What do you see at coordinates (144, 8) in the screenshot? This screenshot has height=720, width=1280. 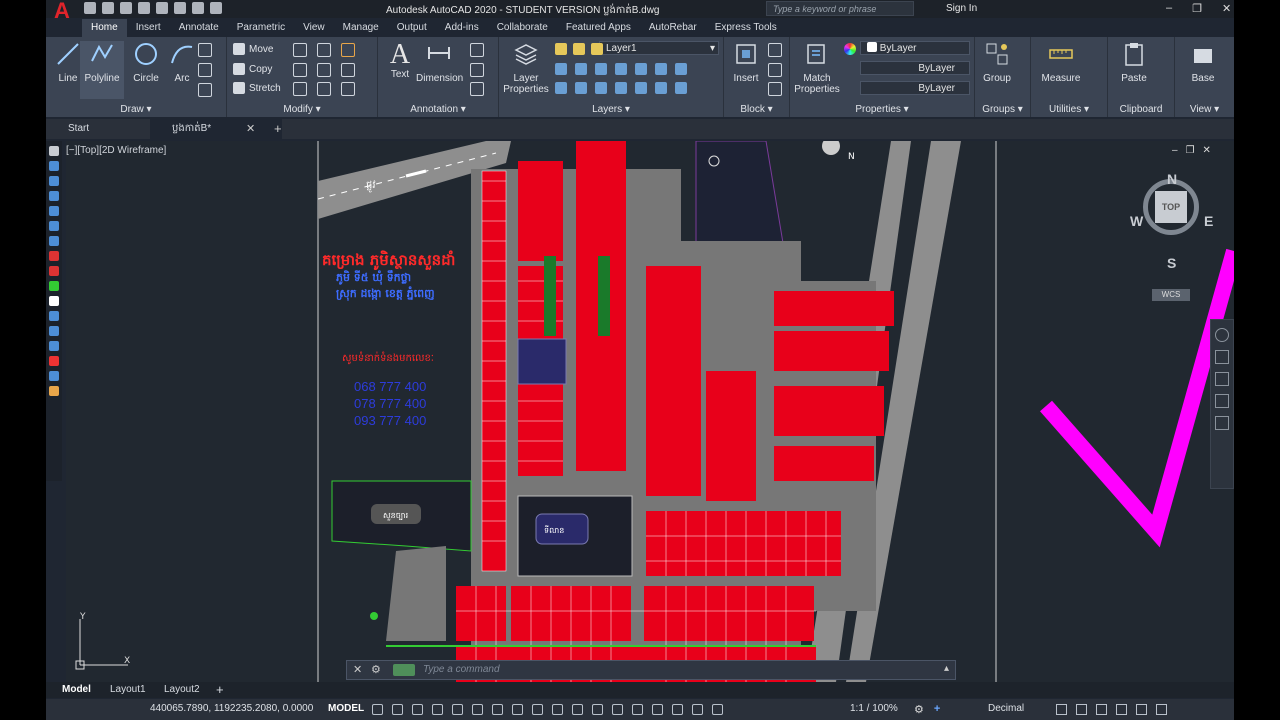 I see `save-as-icon` at bounding box center [144, 8].